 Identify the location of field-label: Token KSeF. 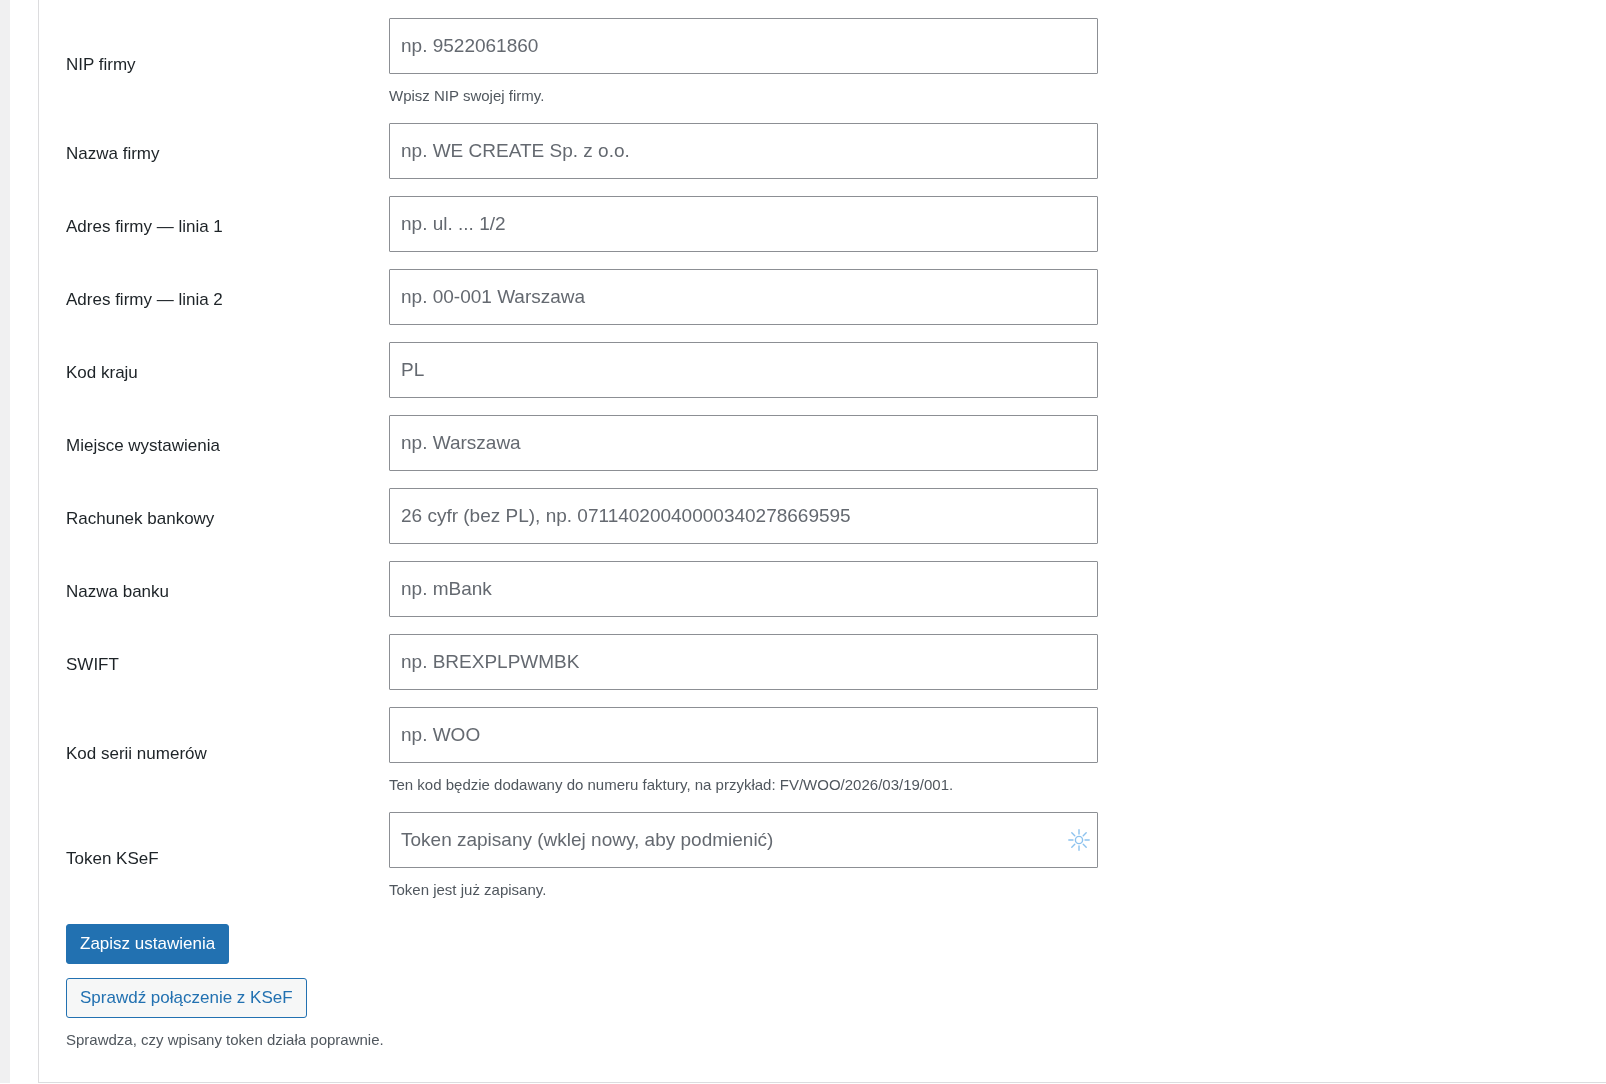
(112, 859).